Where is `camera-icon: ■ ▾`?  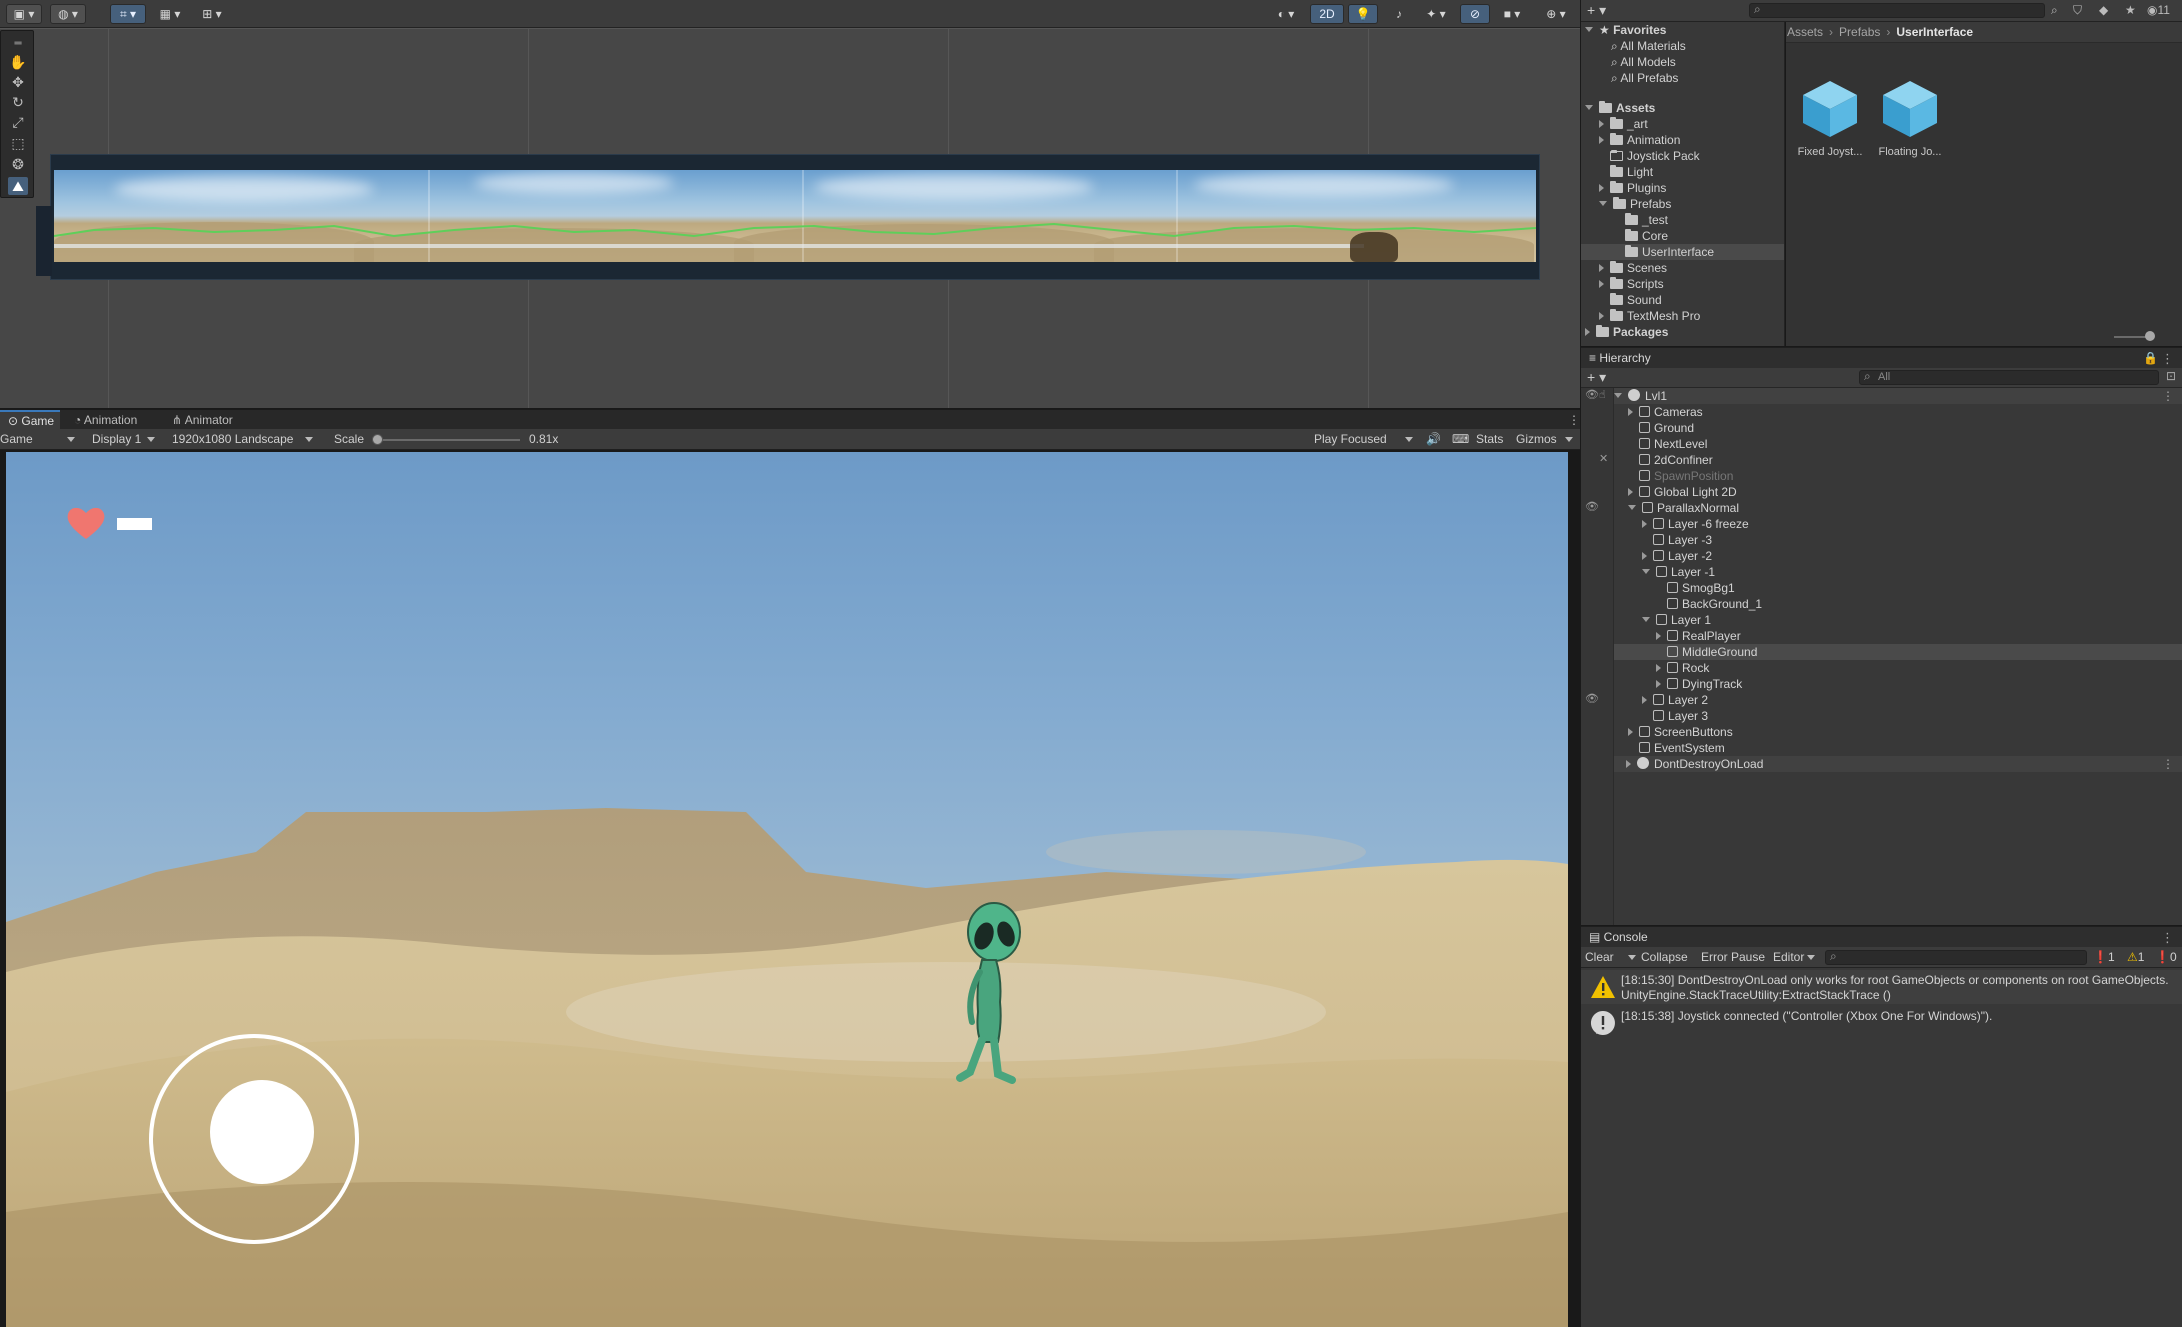
camera-icon: ■ ▾ is located at coordinates (1512, 14).